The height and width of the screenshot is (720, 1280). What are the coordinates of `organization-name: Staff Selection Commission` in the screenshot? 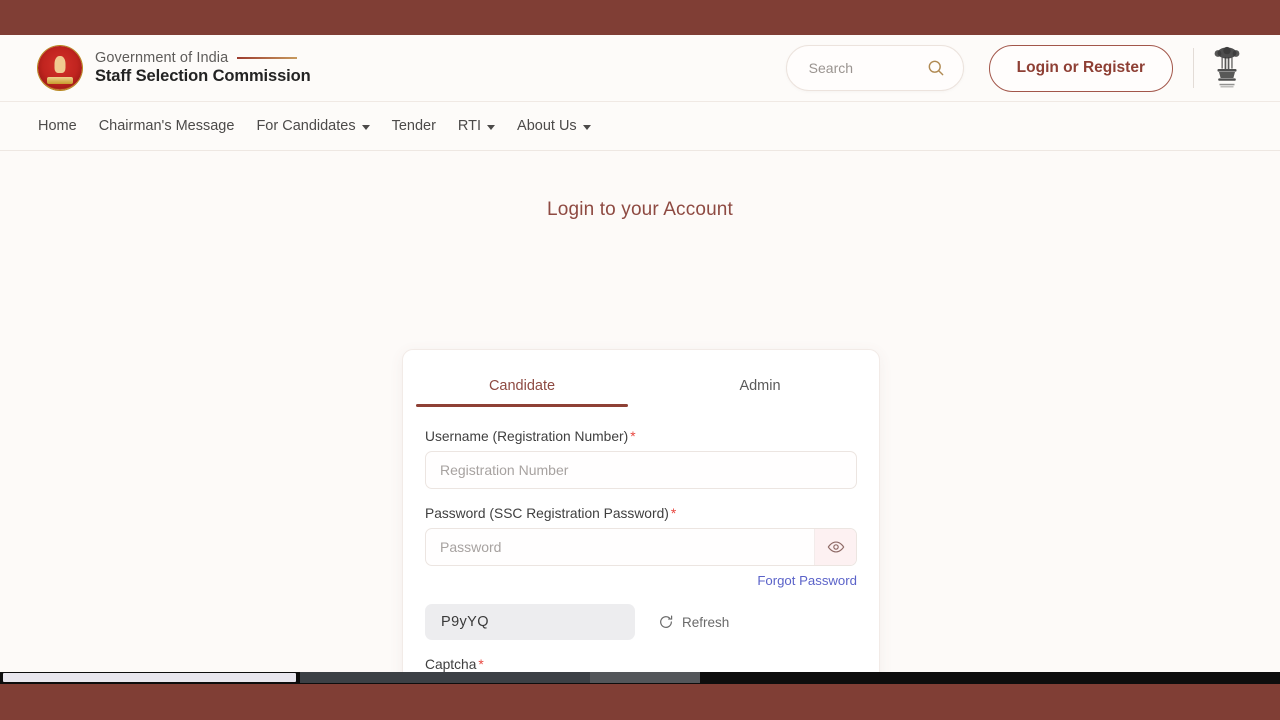 It's located at (203, 76).